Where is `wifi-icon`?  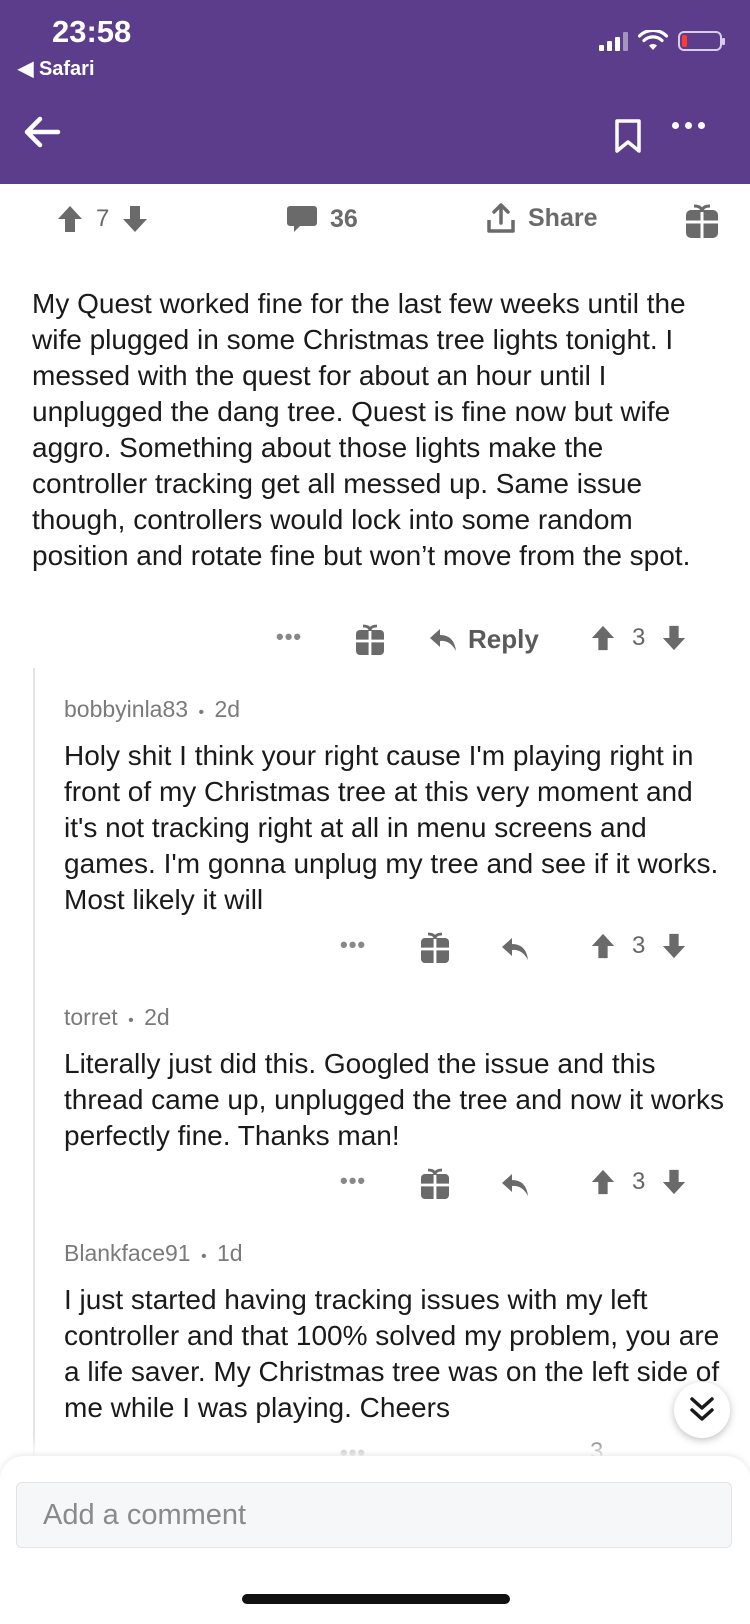 wifi-icon is located at coordinates (653, 40).